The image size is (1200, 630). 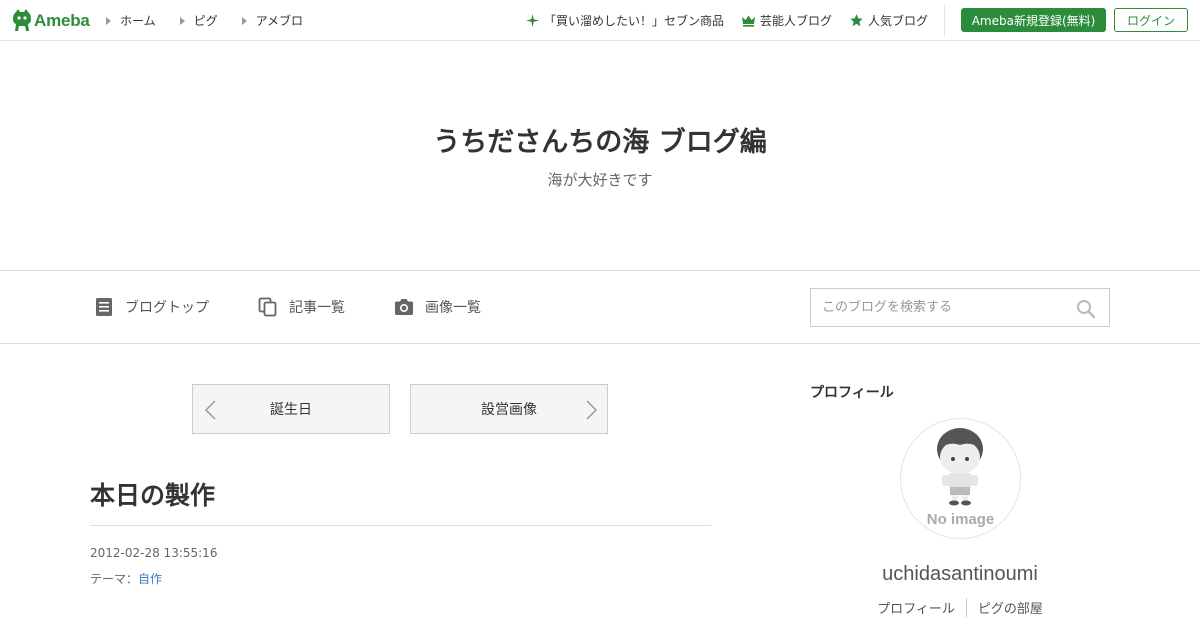 What do you see at coordinates (150, 578) in the screenshot?
I see `theme-link: 自作` at bounding box center [150, 578].